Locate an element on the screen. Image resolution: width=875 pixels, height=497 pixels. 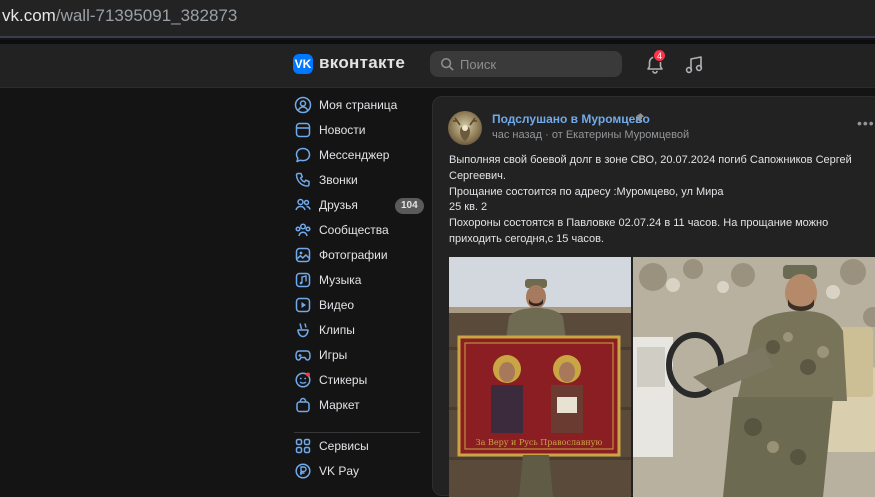
sidebar-item-label: Клипы is located at coordinates (337, 330).